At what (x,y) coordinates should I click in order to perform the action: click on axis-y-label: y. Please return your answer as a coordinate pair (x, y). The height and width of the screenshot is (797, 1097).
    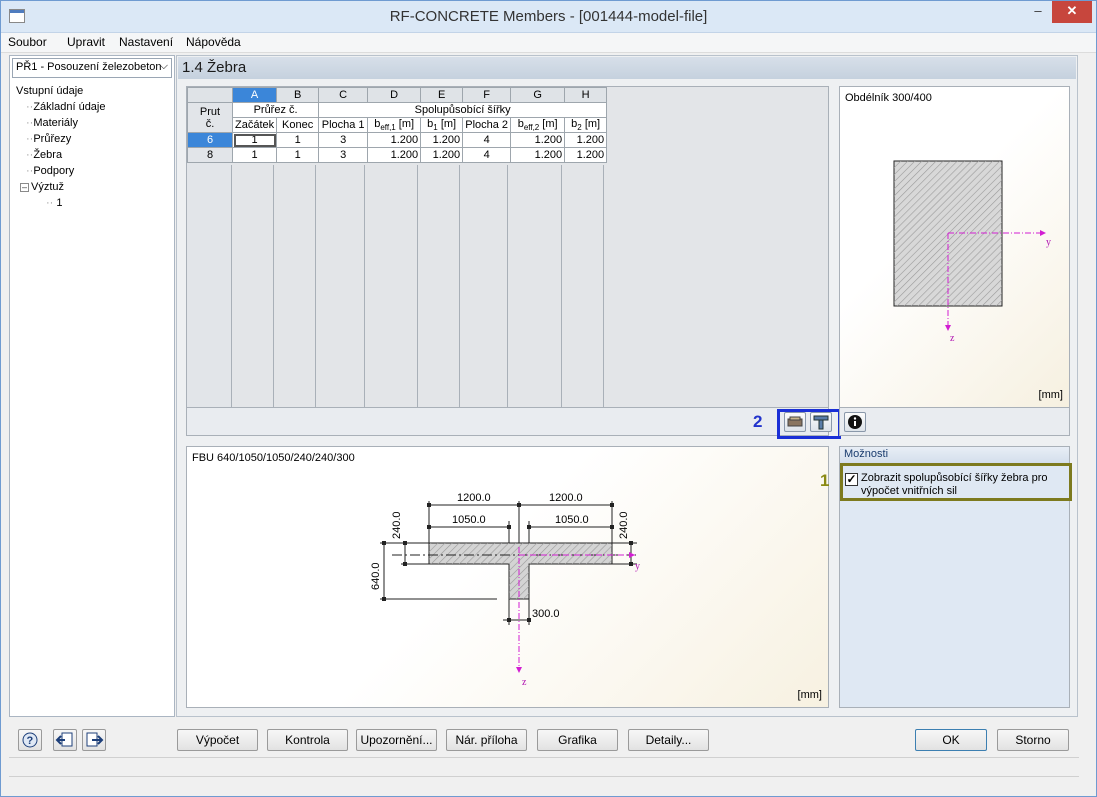
    Looking at the image, I should click on (1048, 242).